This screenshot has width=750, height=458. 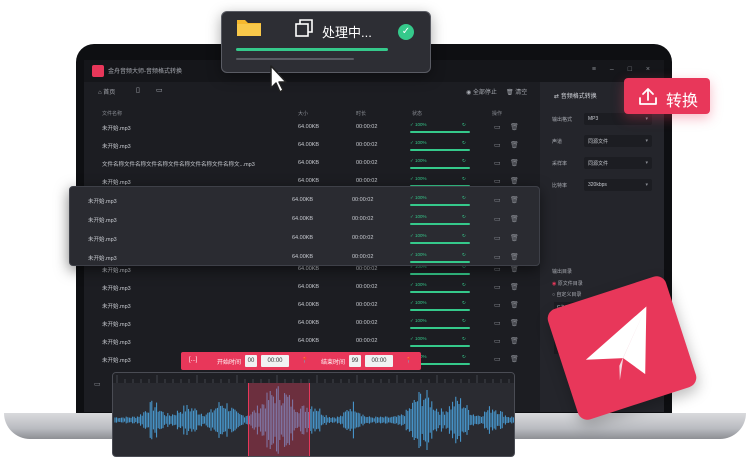 What do you see at coordinates (566, 294) in the screenshot?
I see `radio-custom-dir: ○ 自定义目录` at bounding box center [566, 294].